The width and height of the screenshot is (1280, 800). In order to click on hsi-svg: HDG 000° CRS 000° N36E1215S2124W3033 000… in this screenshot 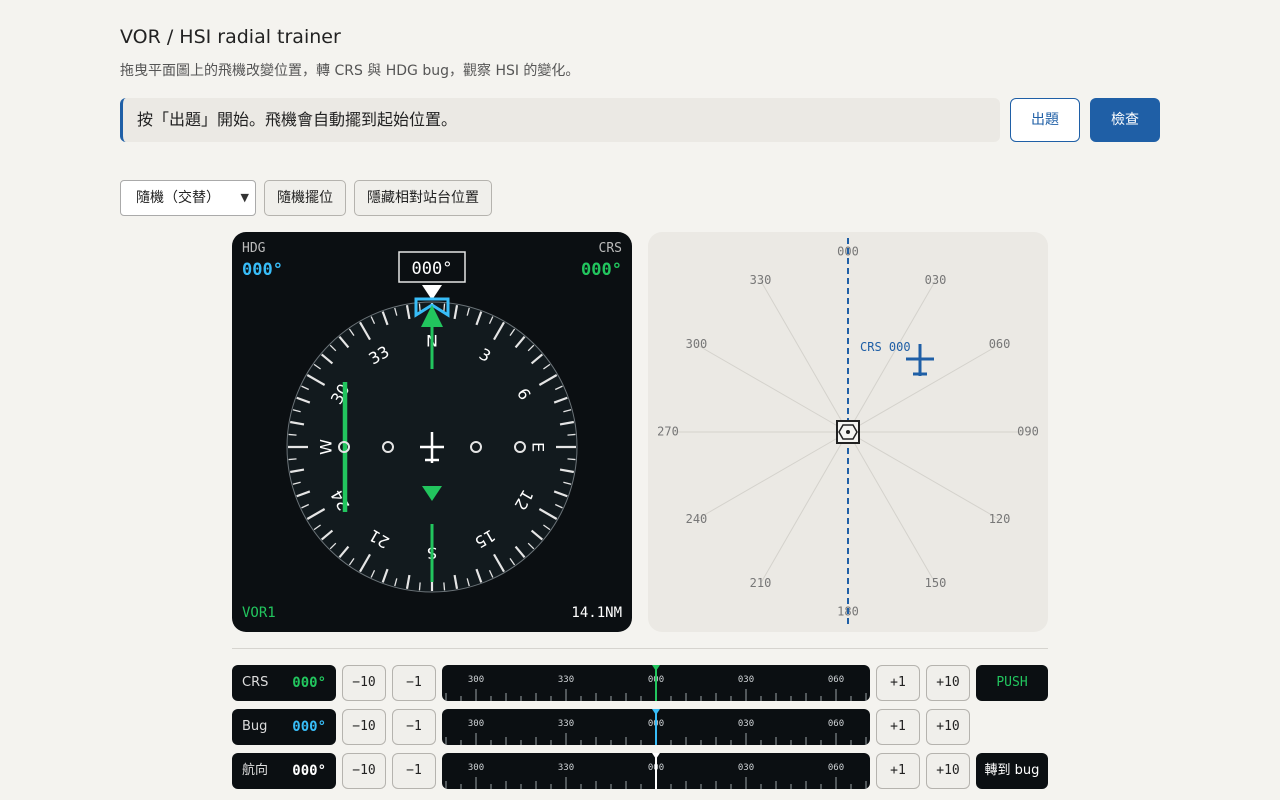, I will do `click(432, 431)`.